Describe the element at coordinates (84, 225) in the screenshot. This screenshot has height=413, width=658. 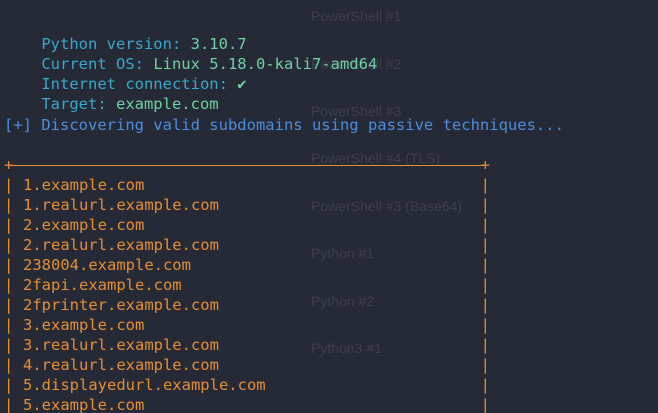
I see `subdomain-cell: 2.example.com` at that location.